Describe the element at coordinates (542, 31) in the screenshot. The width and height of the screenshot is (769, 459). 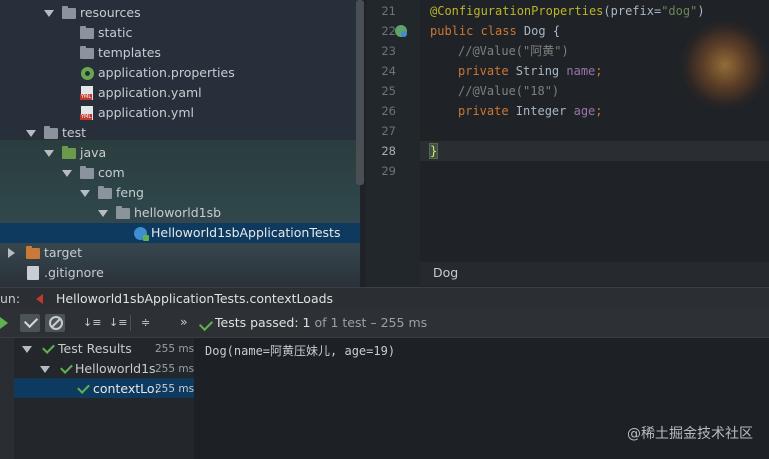
I see `code-token: Dog {` at that location.